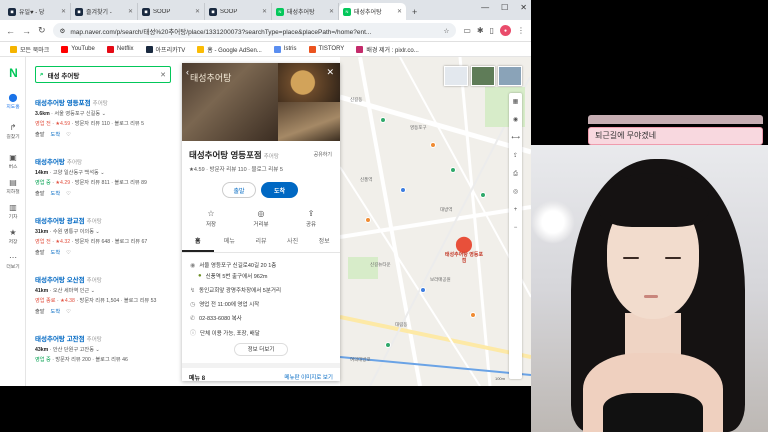 The width and height of the screenshot is (768, 432). What do you see at coordinates (13, 161) in the screenshot?
I see `nav-item-bus: ▣ 버스` at bounding box center [13, 161].